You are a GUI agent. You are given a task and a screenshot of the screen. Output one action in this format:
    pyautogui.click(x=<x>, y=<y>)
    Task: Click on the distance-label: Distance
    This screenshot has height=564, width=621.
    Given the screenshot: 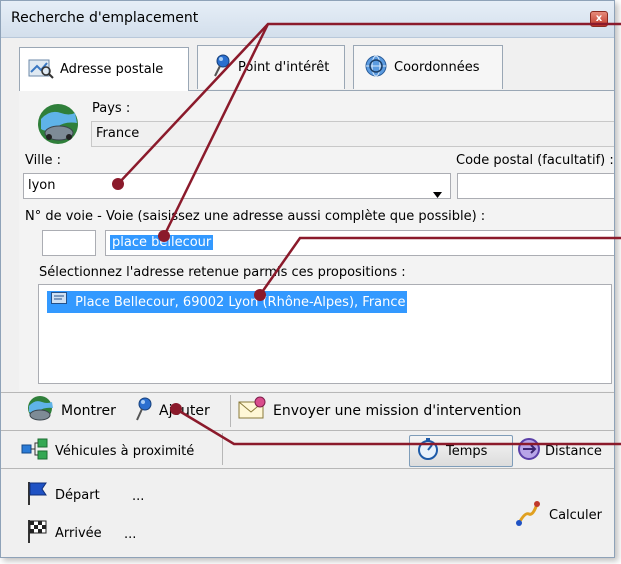 What is the action you would take?
    pyautogui.click(x=573, y=451)
    